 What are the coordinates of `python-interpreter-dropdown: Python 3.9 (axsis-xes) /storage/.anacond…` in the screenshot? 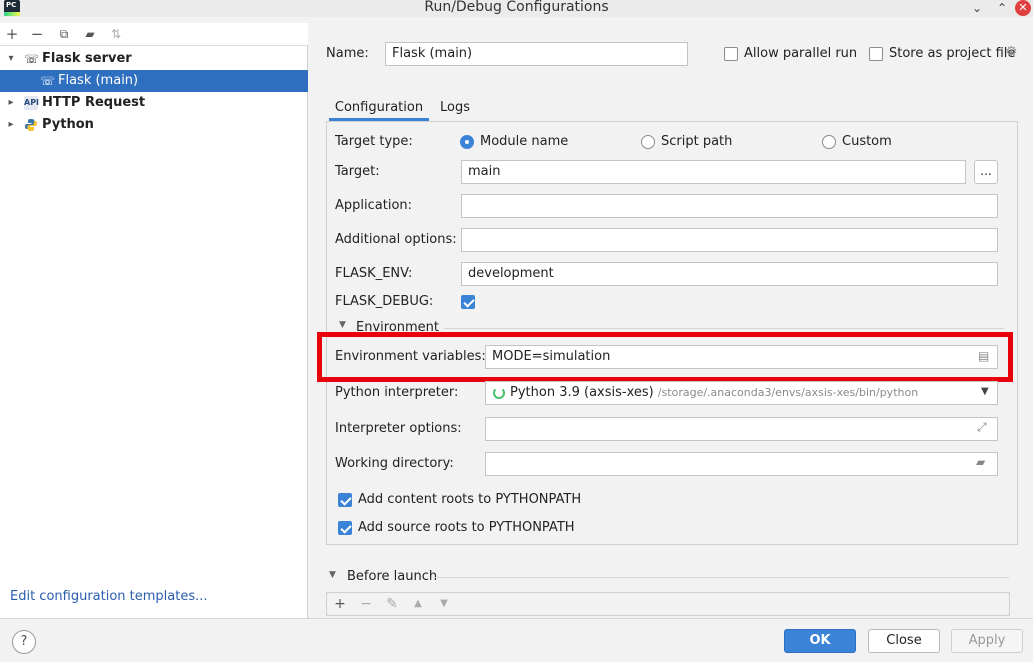 It's located at (741, 393).